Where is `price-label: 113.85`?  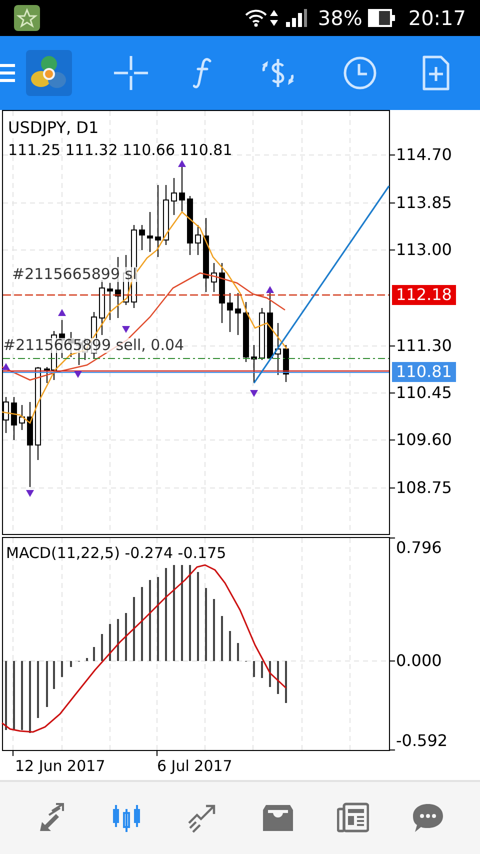
price-label: 113.85 is located at coordinates (424, 203).